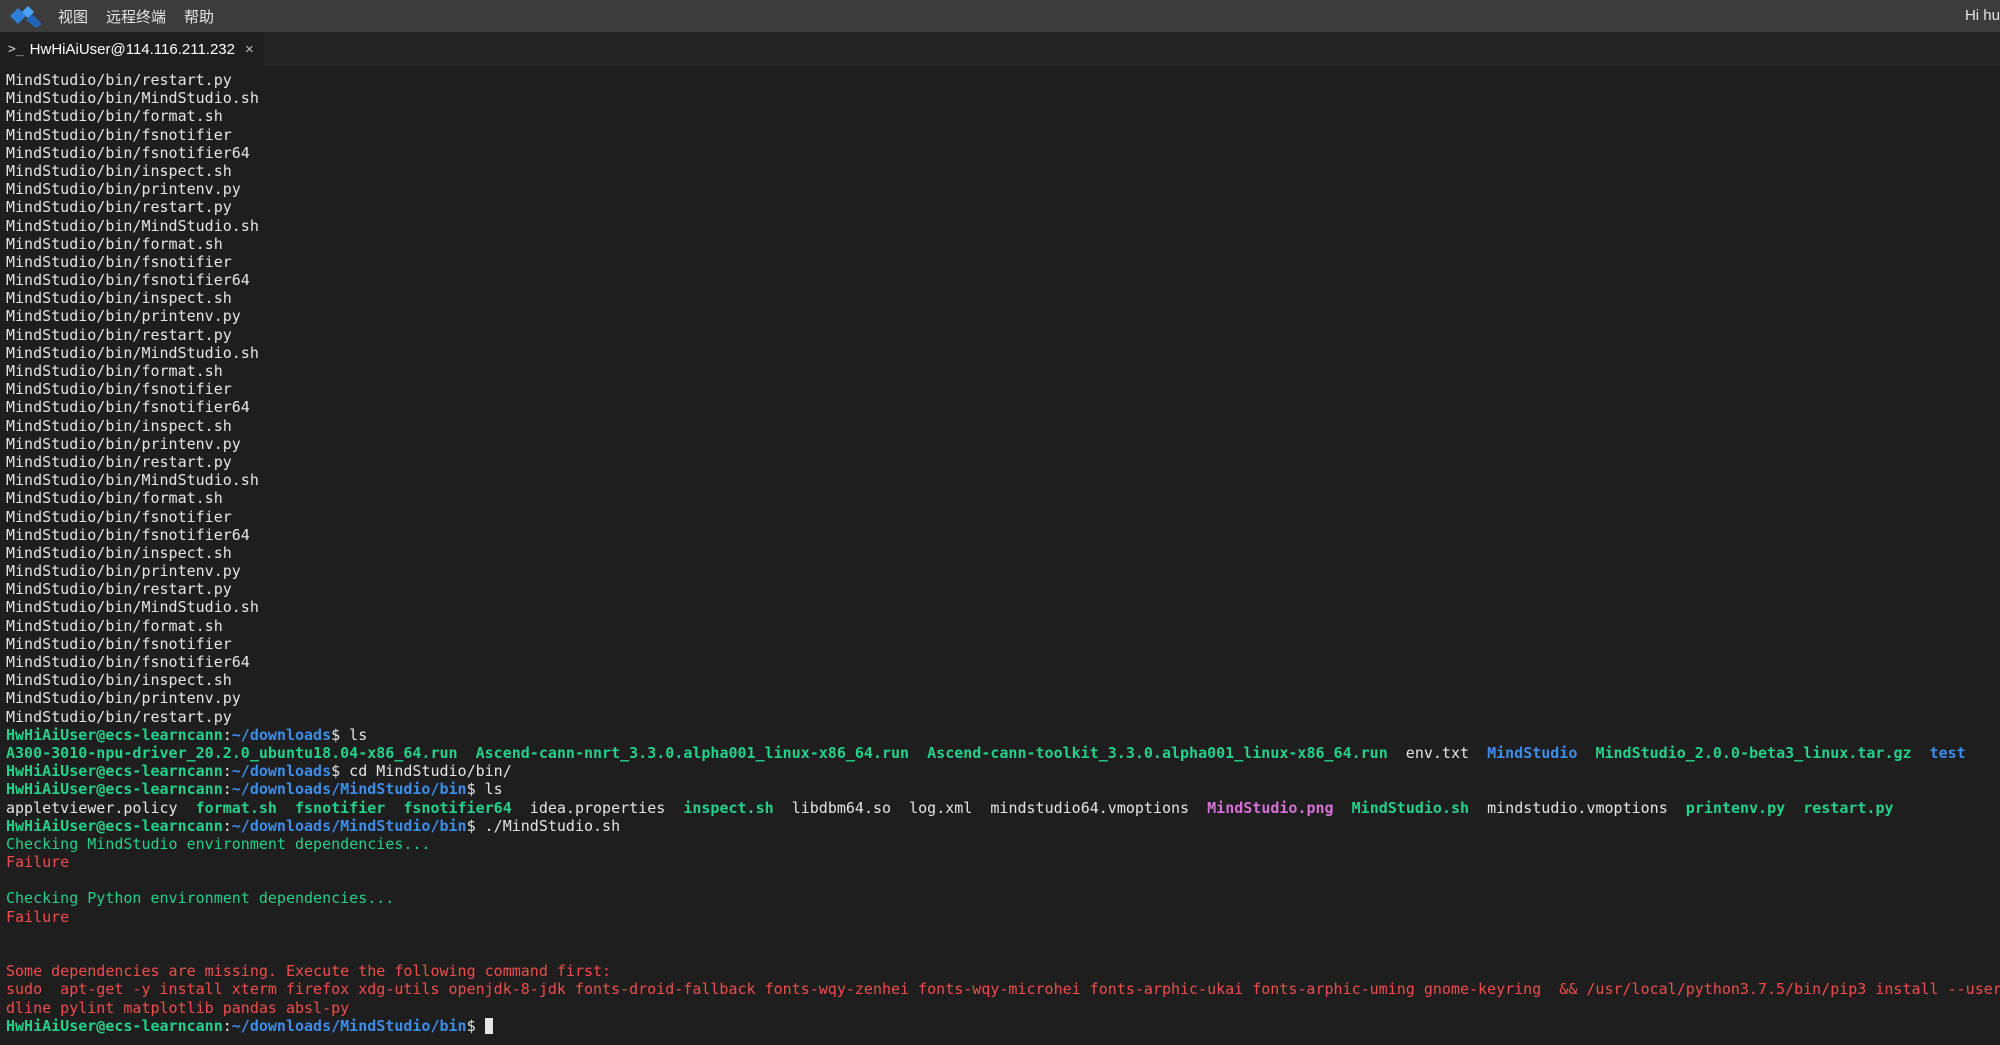 The width and height of the screenshot is (2000, 1045). What do you see at coordinates (475, 1025) in the screenshot?
I see `terminal-text-segment: $` at bounding box center [475, 1025].